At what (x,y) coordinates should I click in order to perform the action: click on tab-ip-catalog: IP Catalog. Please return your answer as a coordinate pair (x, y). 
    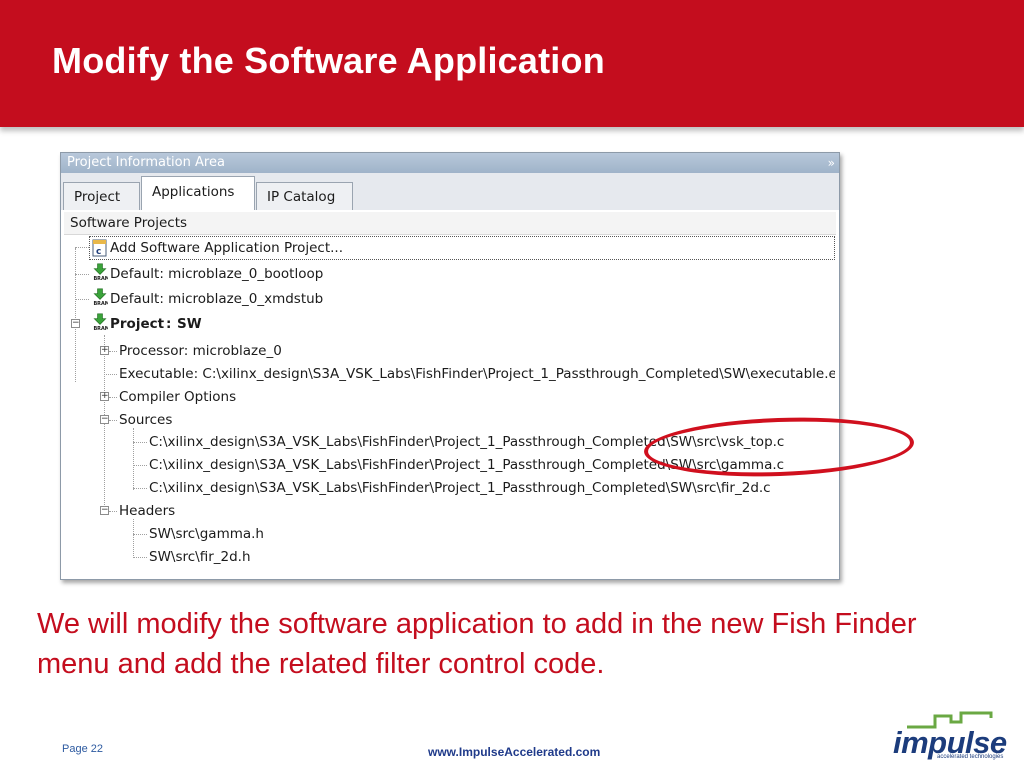
    Looking at the image, I should click on (304, 196).